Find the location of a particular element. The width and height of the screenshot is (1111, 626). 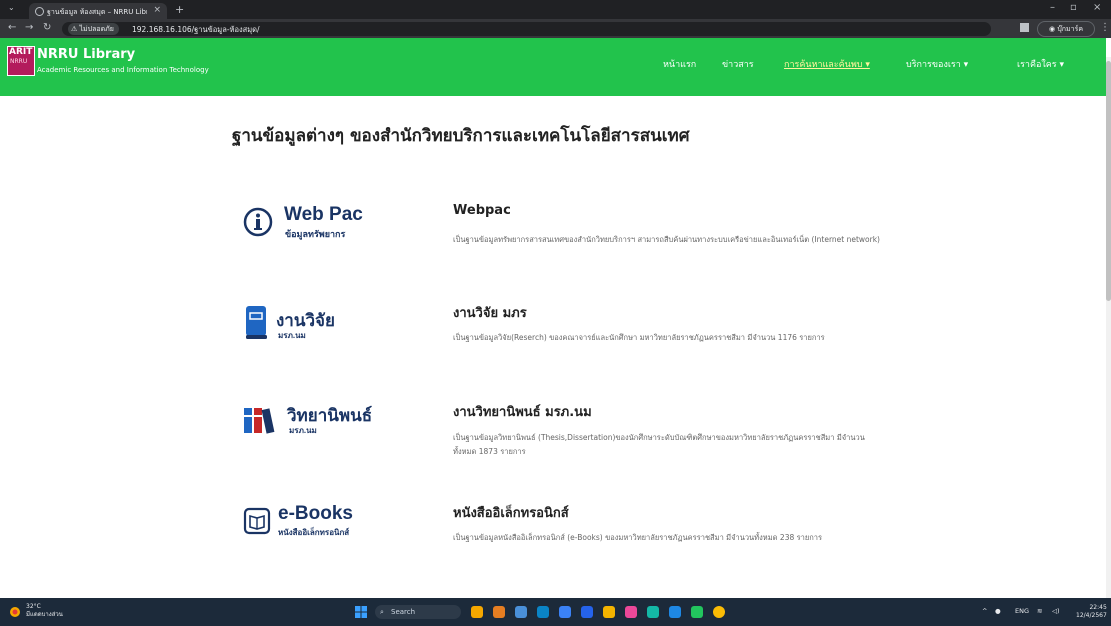

thesis-logo-subtitle: มรภ.นม is located at coordinates (303, 430).